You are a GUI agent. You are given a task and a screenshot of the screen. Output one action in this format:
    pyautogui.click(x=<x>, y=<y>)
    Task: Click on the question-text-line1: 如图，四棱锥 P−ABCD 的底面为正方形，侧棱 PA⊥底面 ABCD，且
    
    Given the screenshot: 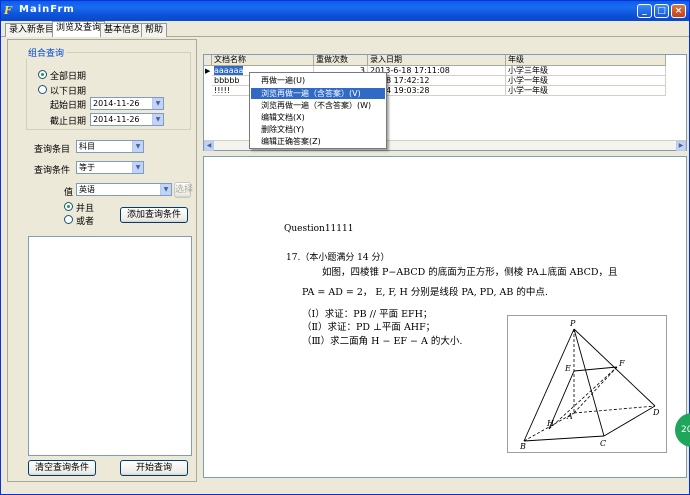 What is the action you would take?
    pyautogui.click(x=470, y=272)
    